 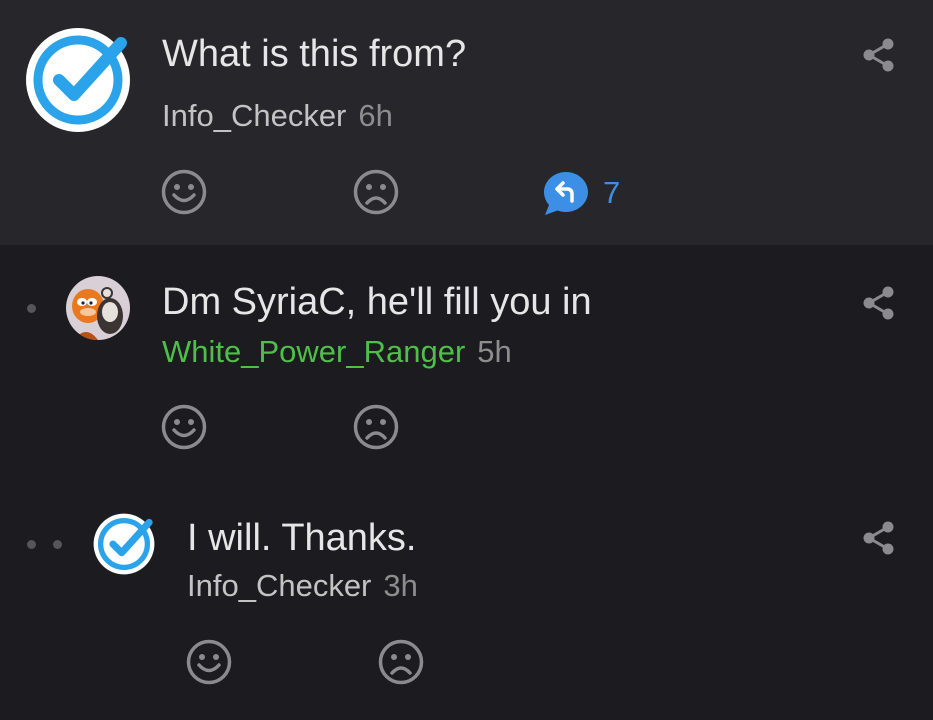 I want to click on comment-username: Info_Checker, so click(x=279, y=585).